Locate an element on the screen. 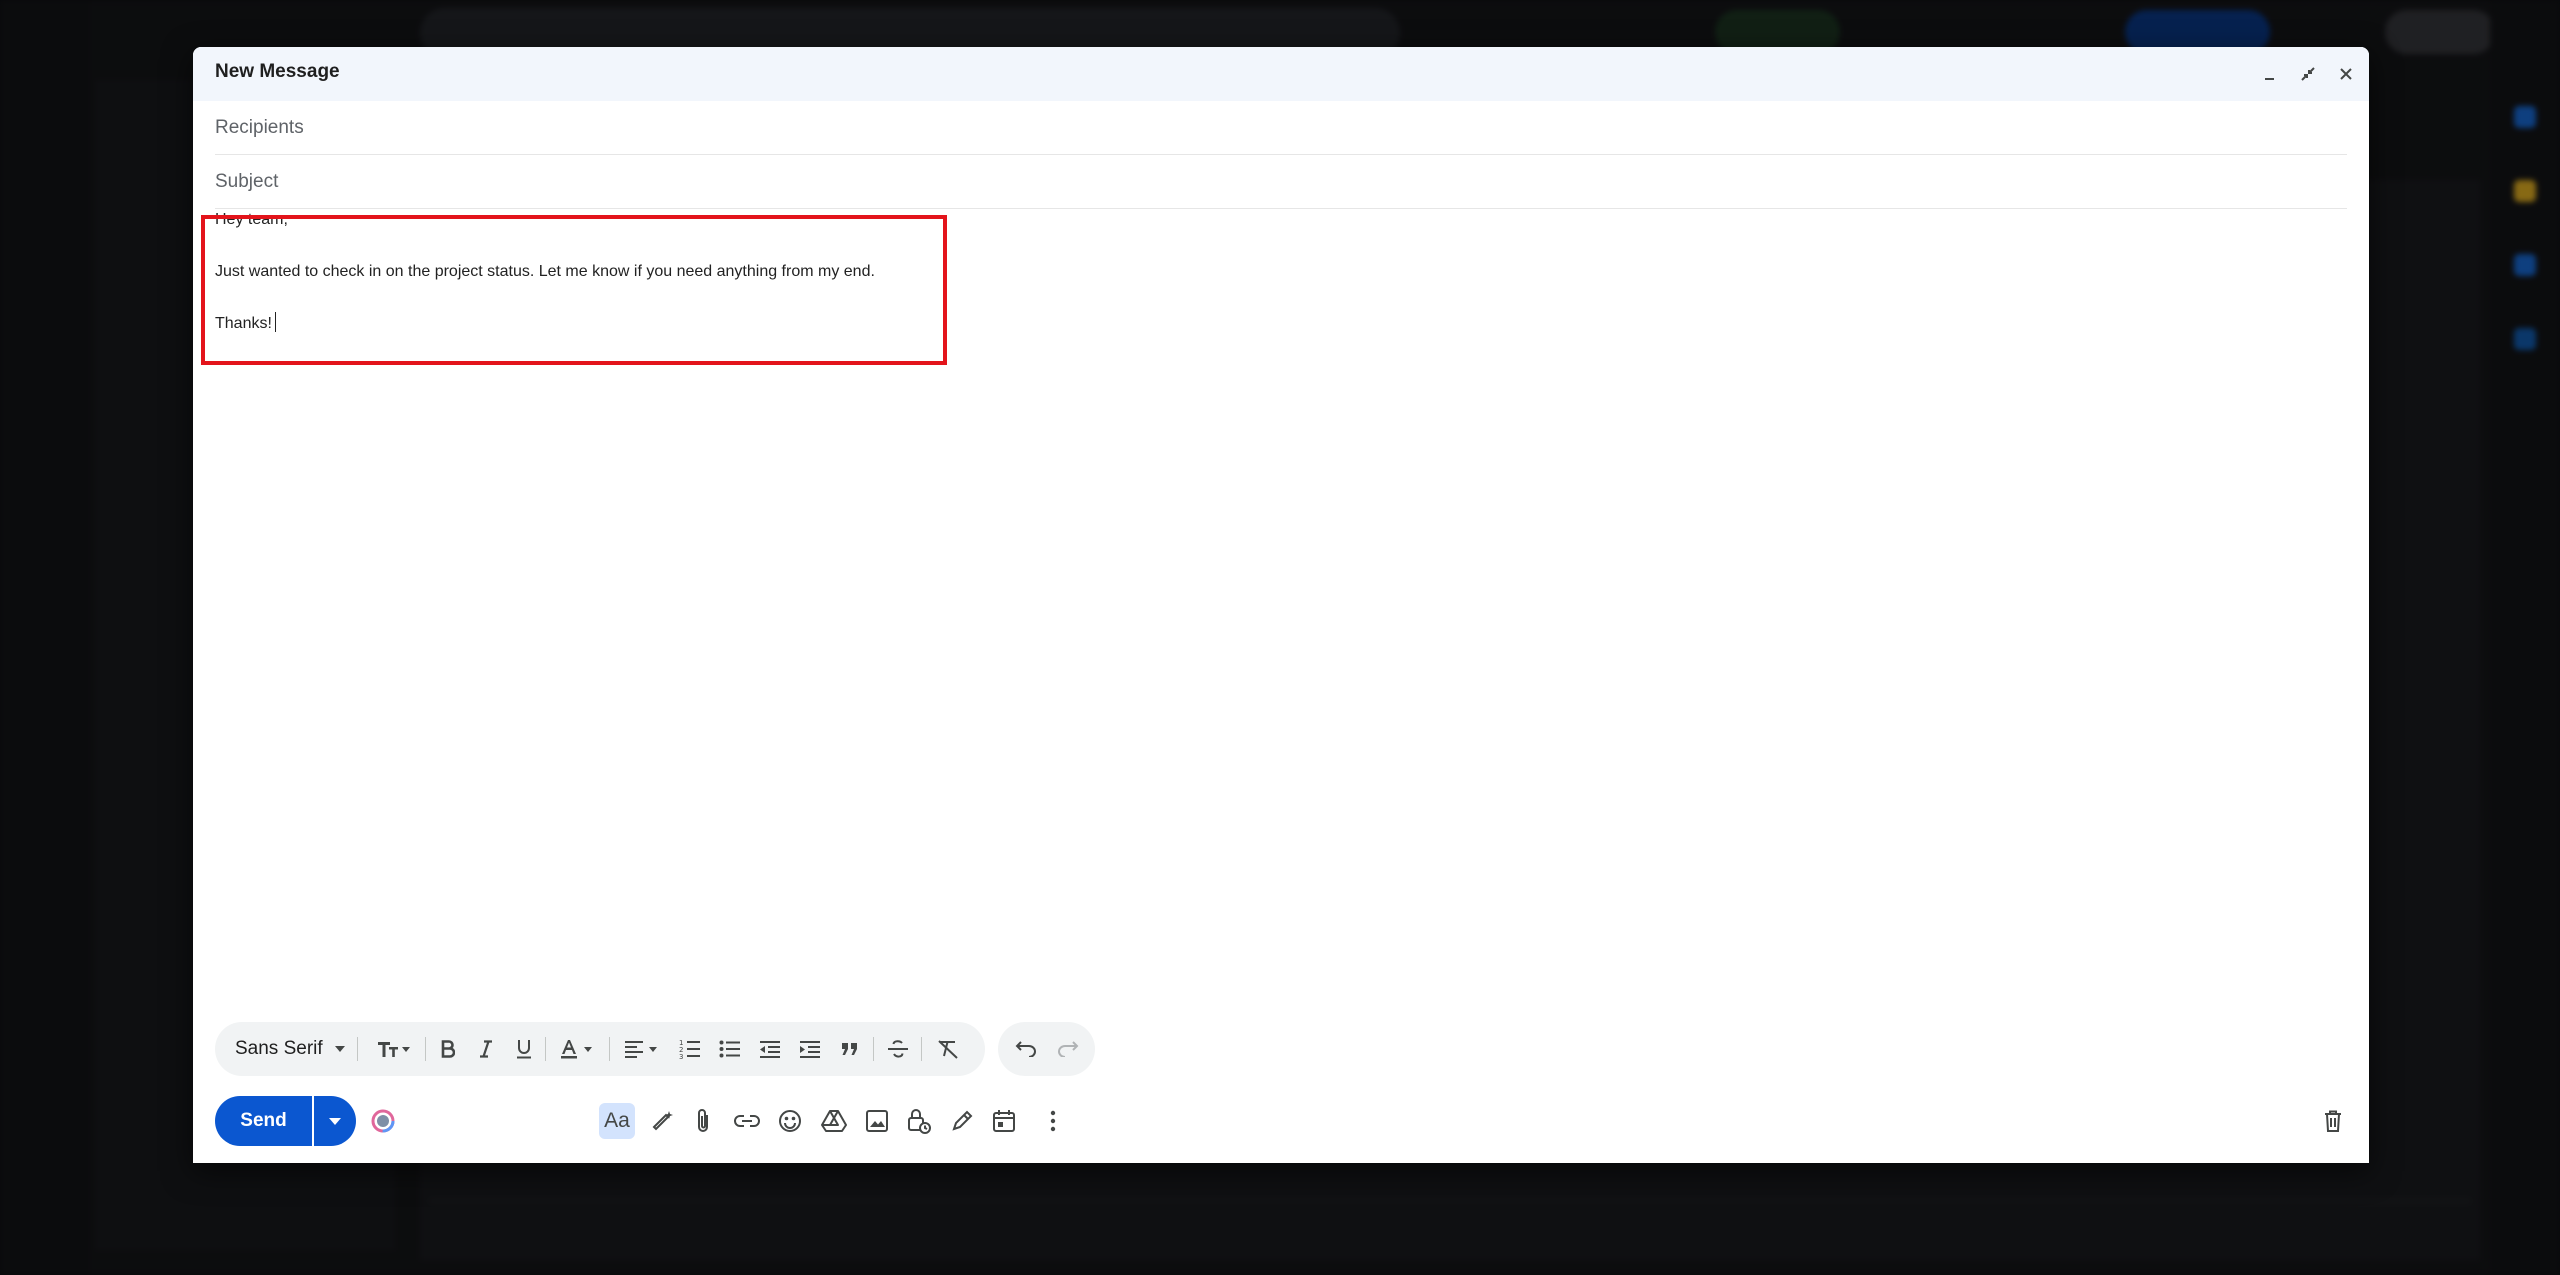 This screenshot has width=2560, height=1275. recipients-field is located at coordinates (1281, 128).